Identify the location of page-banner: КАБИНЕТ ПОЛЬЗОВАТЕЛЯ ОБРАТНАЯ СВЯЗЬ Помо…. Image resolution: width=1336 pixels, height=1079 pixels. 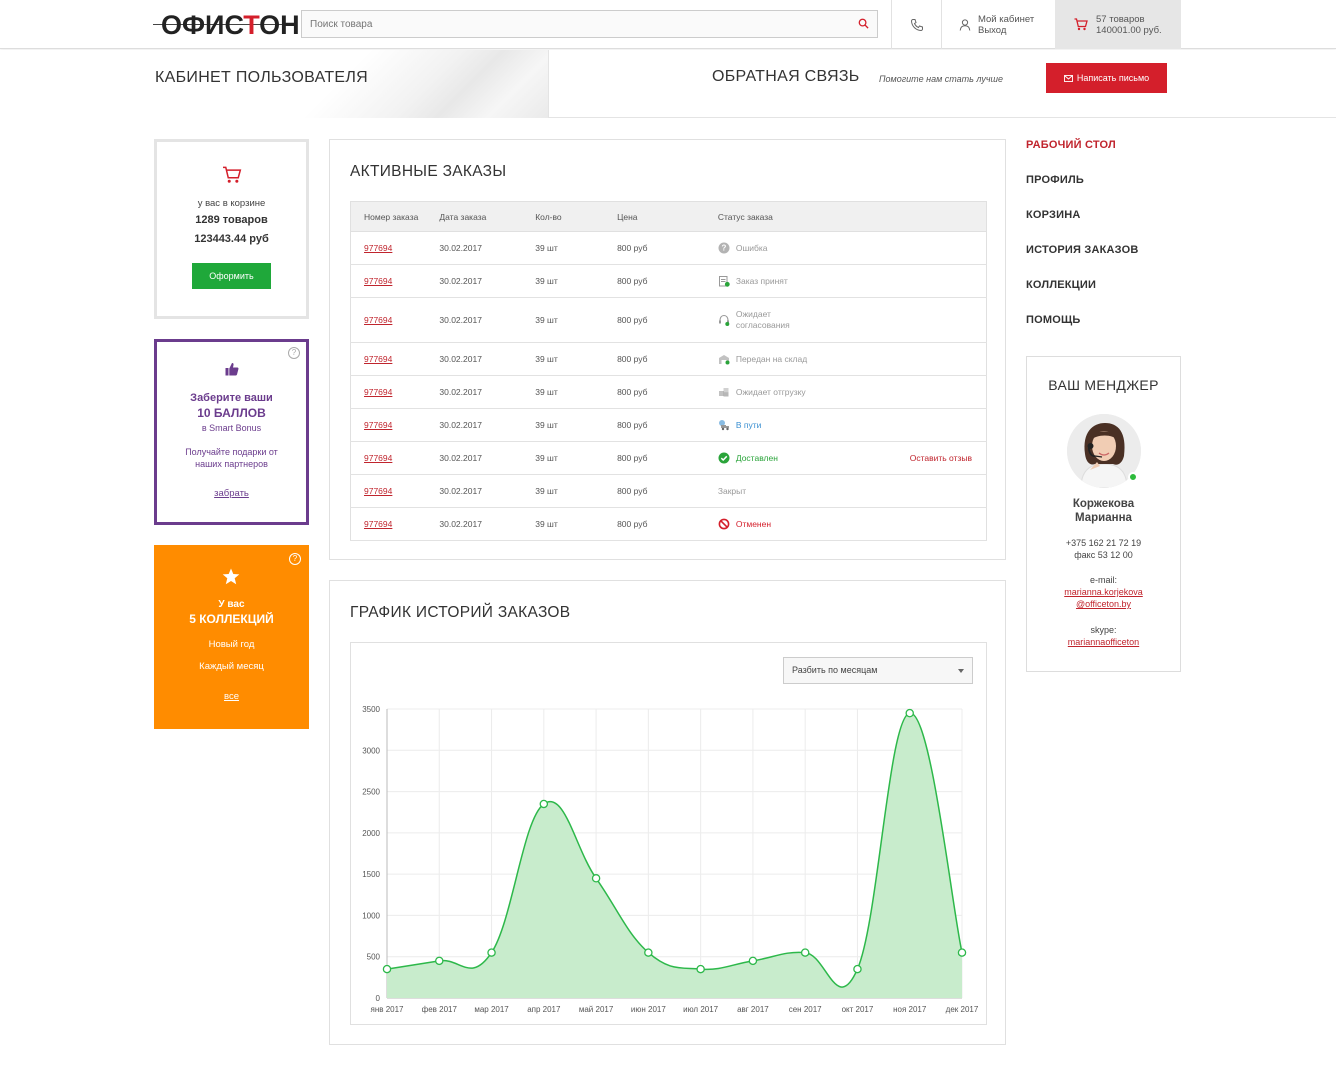
(668, 84).